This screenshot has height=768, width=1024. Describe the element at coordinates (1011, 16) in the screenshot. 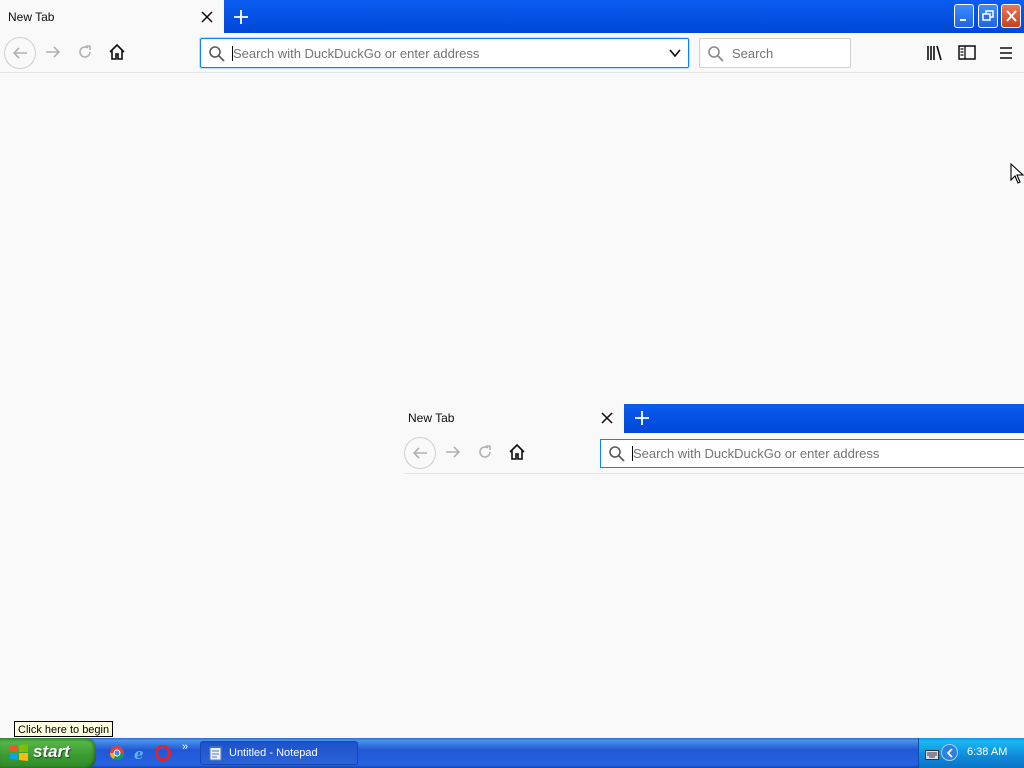

I see `close-window-button` at that location.